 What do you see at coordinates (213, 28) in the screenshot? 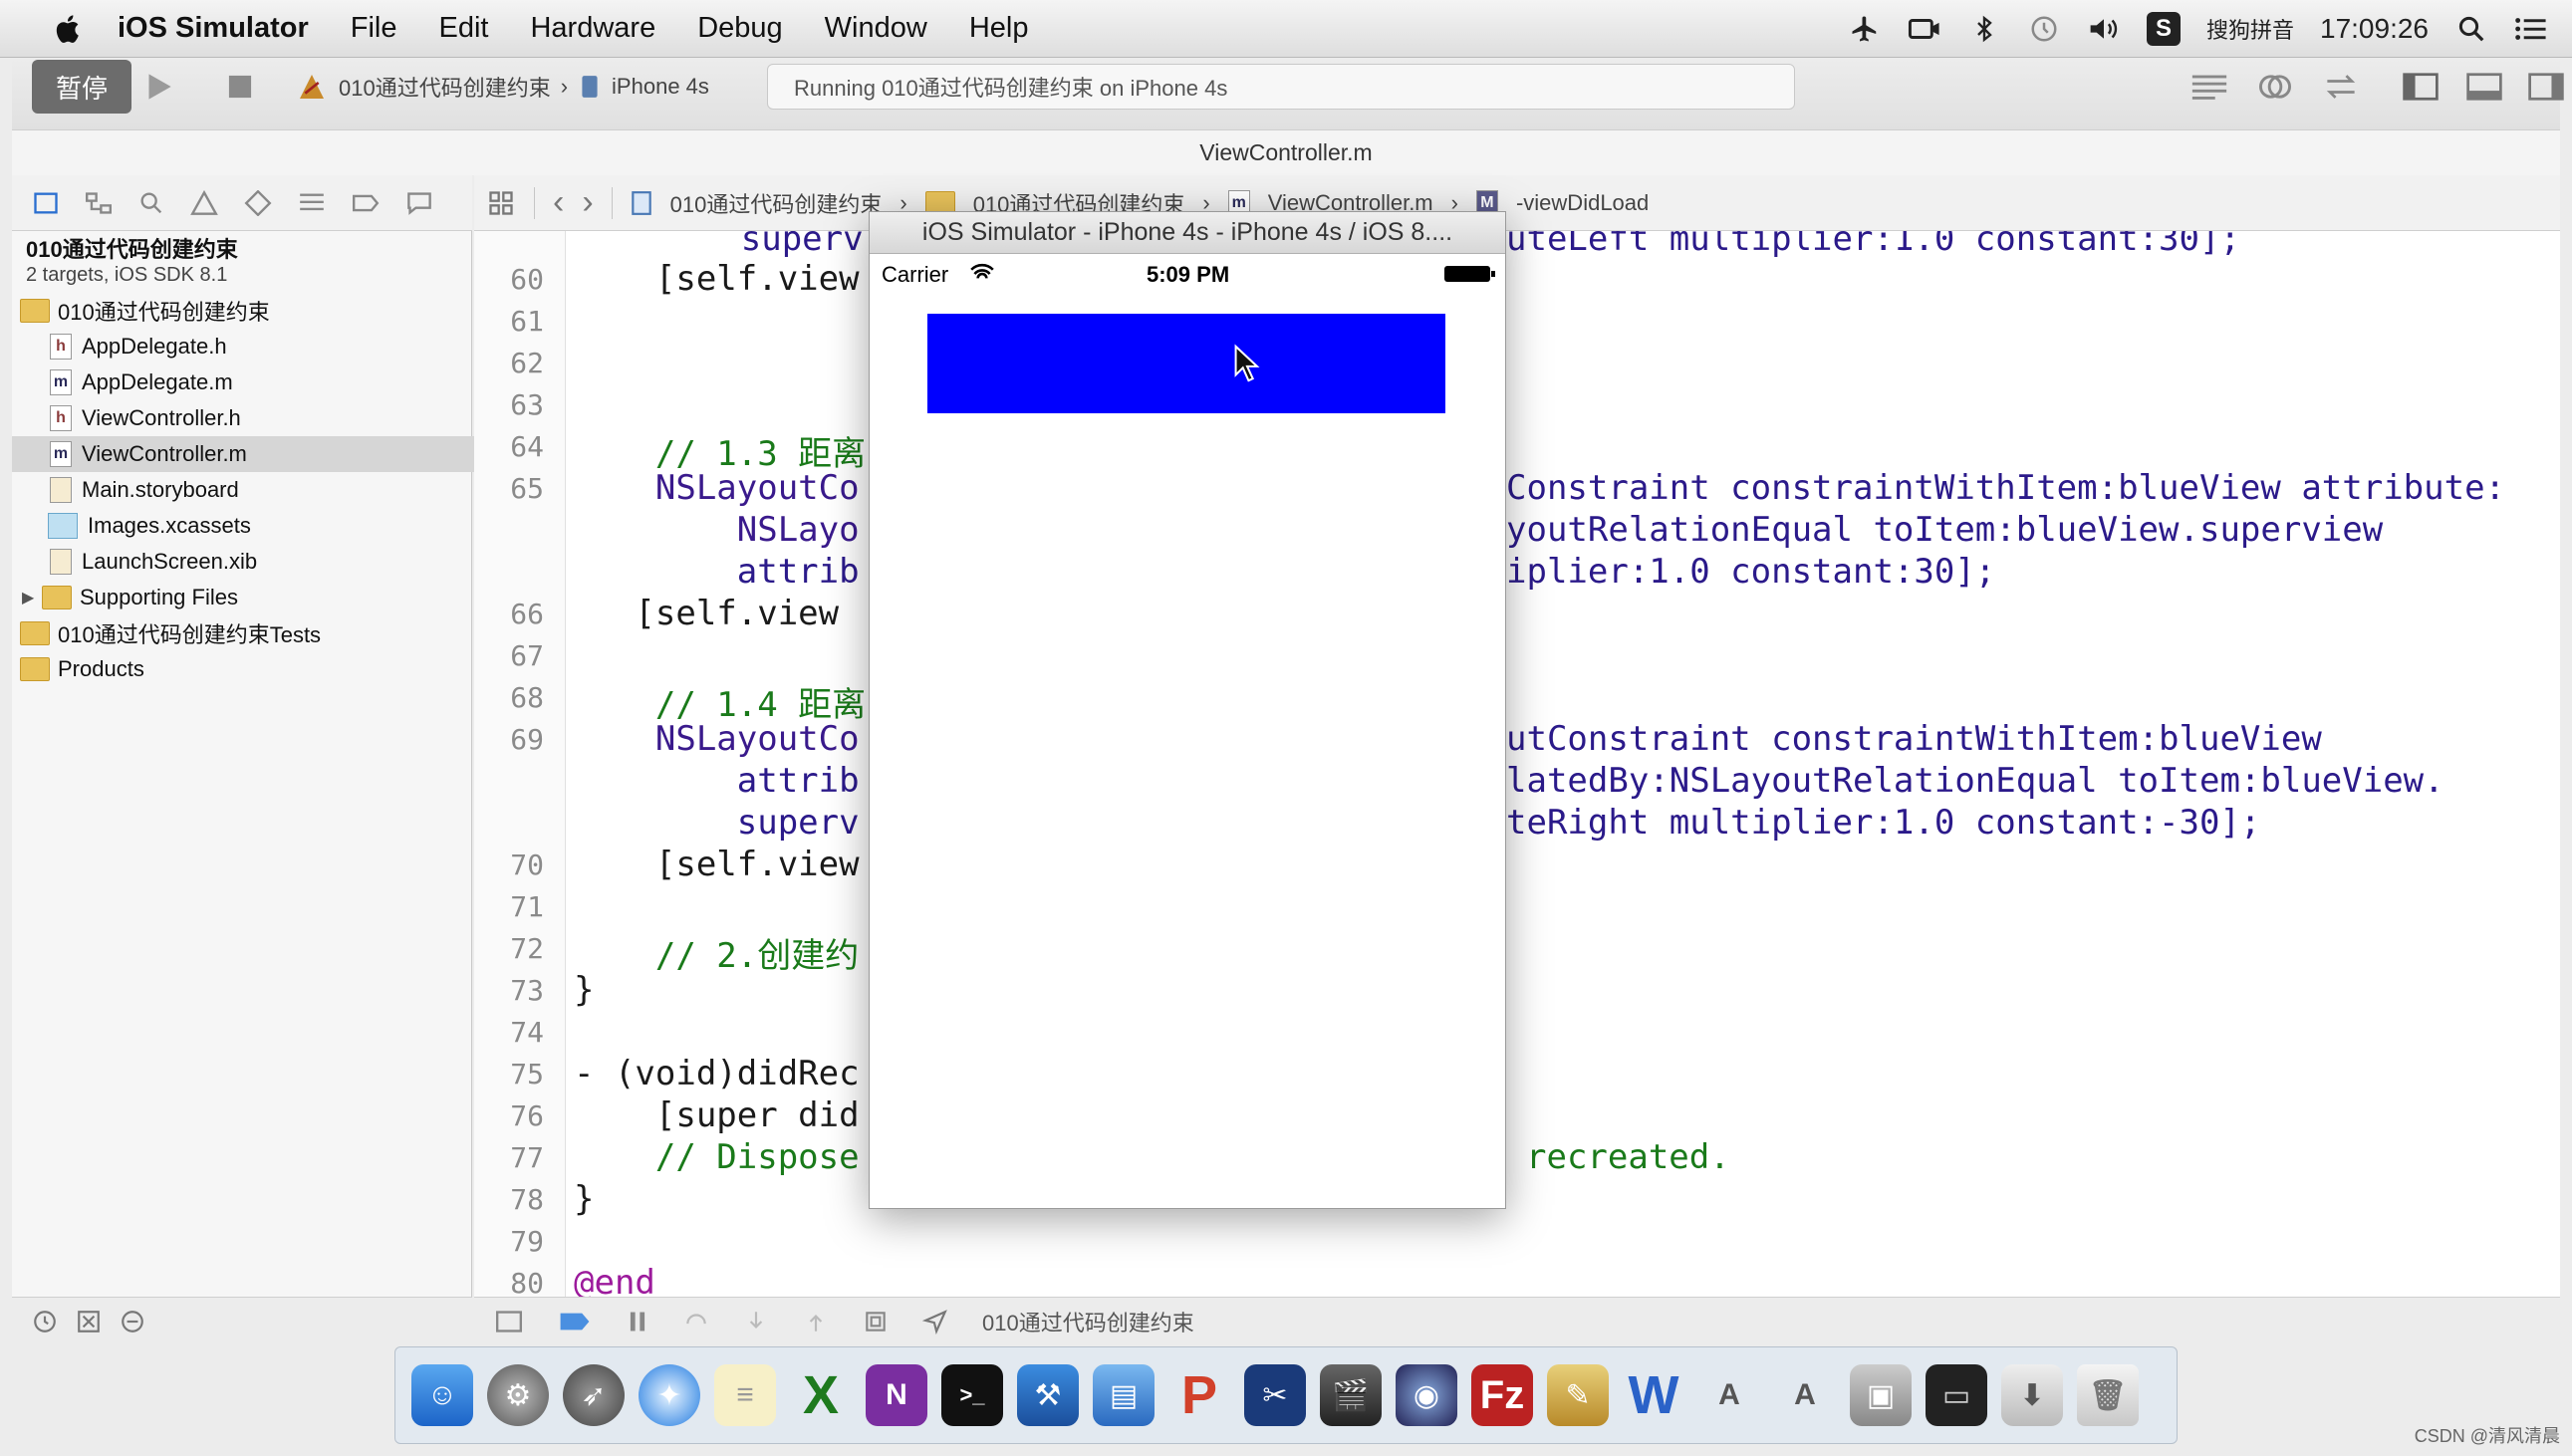
I see `menu-app-name: iOS Simulator` at bounding box center [213, 28].